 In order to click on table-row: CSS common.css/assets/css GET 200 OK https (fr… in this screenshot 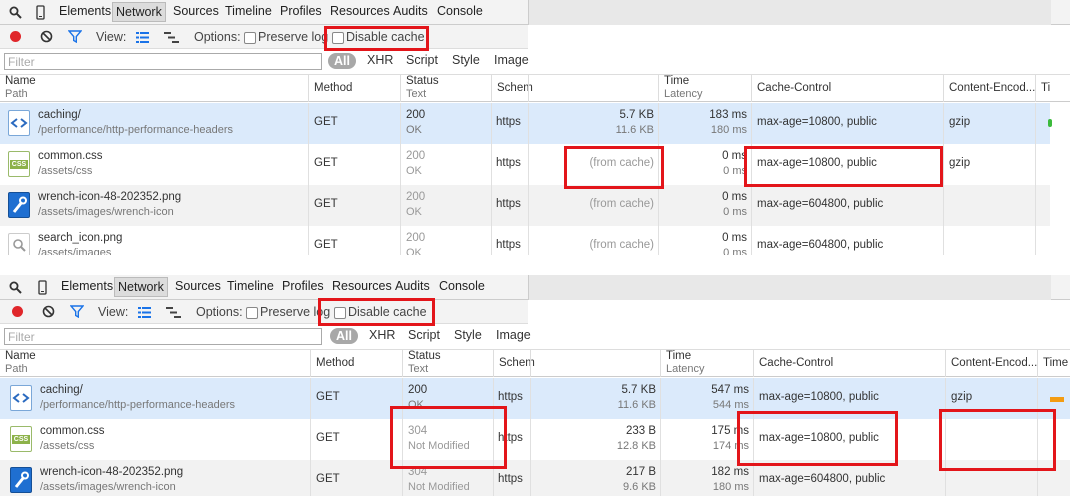, I will do `click(525, 164)`.